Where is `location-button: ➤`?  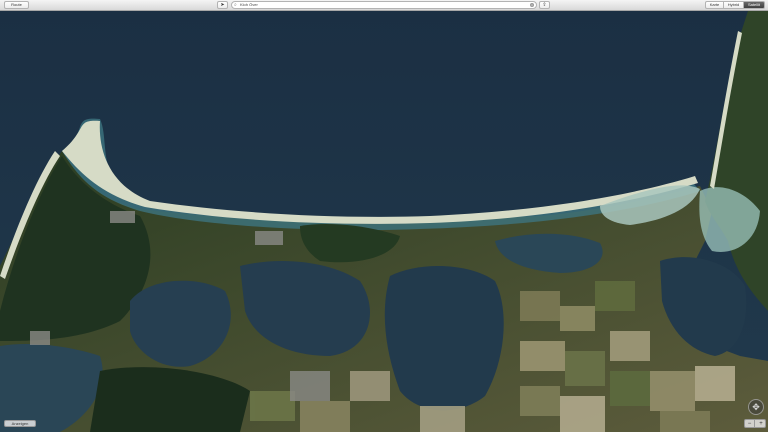 location-button: ➤ is located at coordinates (222, 5).